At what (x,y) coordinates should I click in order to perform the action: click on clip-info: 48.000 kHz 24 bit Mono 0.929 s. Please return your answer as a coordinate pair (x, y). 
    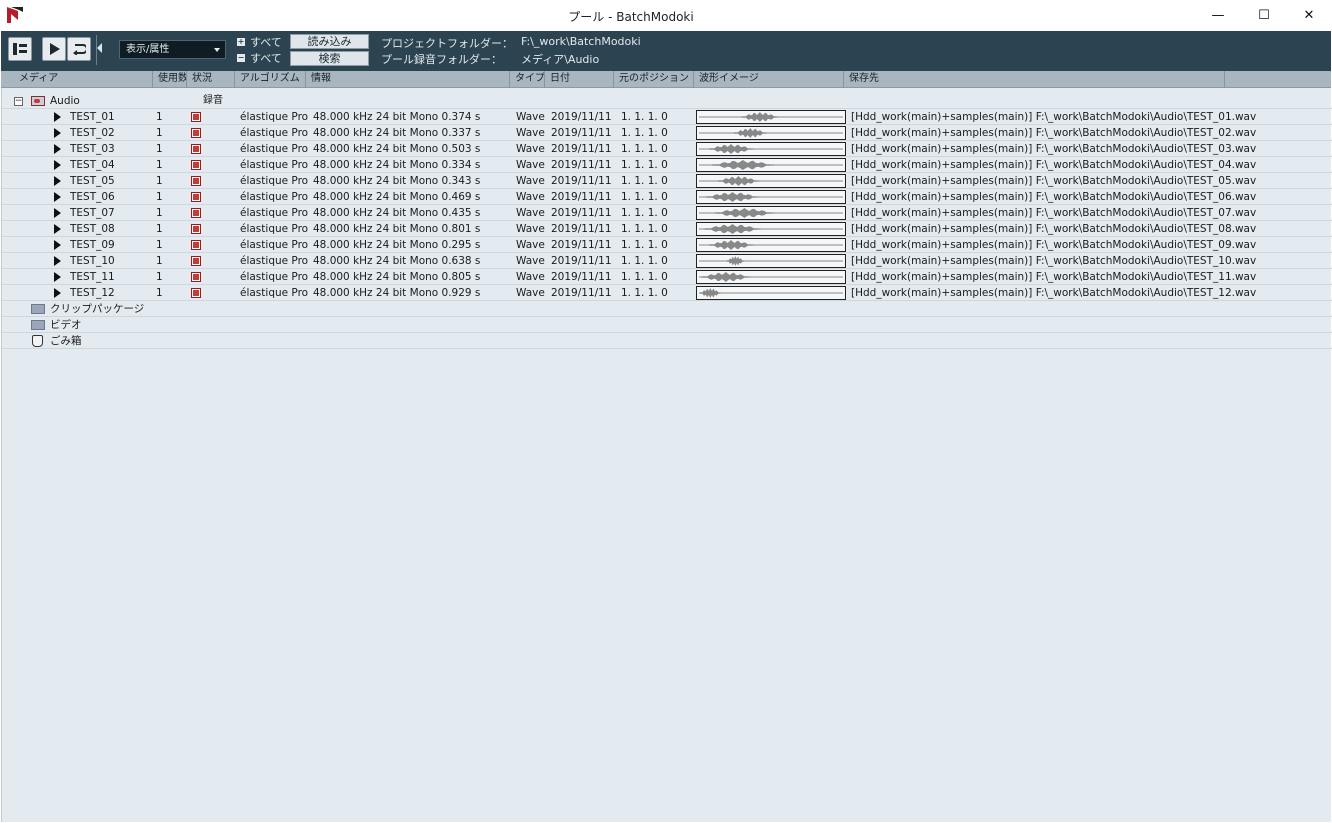
    Looking at the image, I should click on (397, 293).